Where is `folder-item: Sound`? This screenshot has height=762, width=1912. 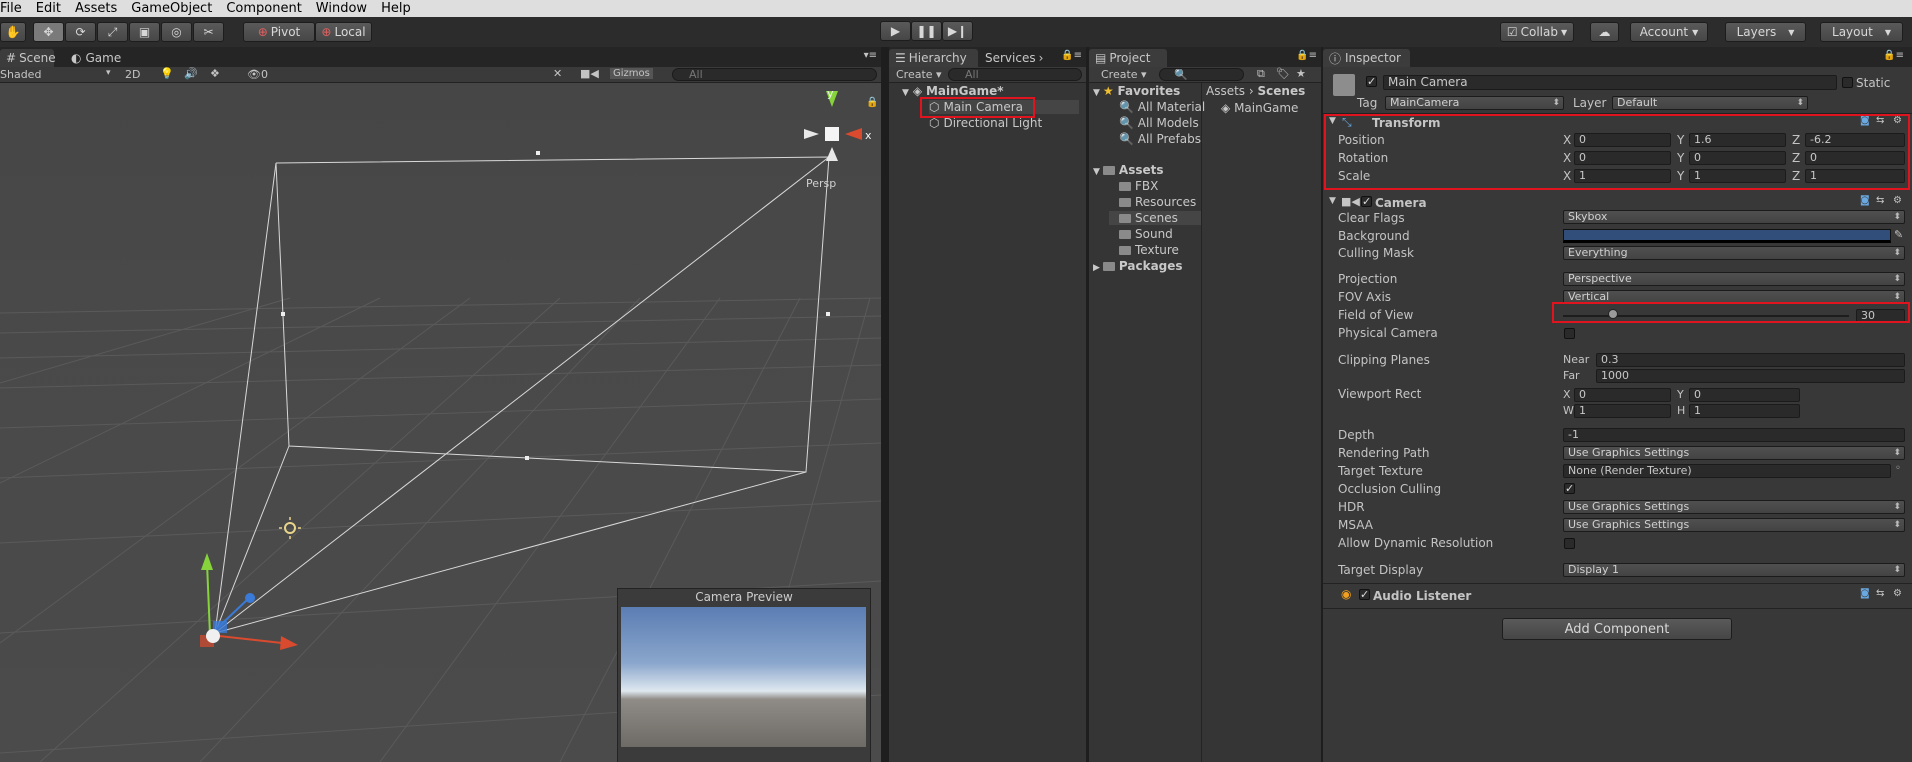
folder-item: Sound is located at coordinates (1146, 234).